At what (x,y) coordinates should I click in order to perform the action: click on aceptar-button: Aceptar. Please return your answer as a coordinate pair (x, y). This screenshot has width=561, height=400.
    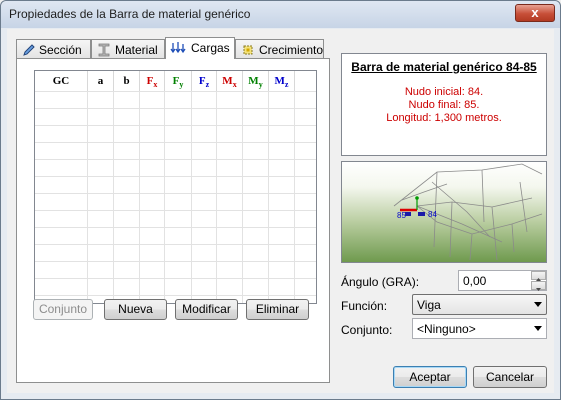
    Looking at the image, I should click on (430, 377).